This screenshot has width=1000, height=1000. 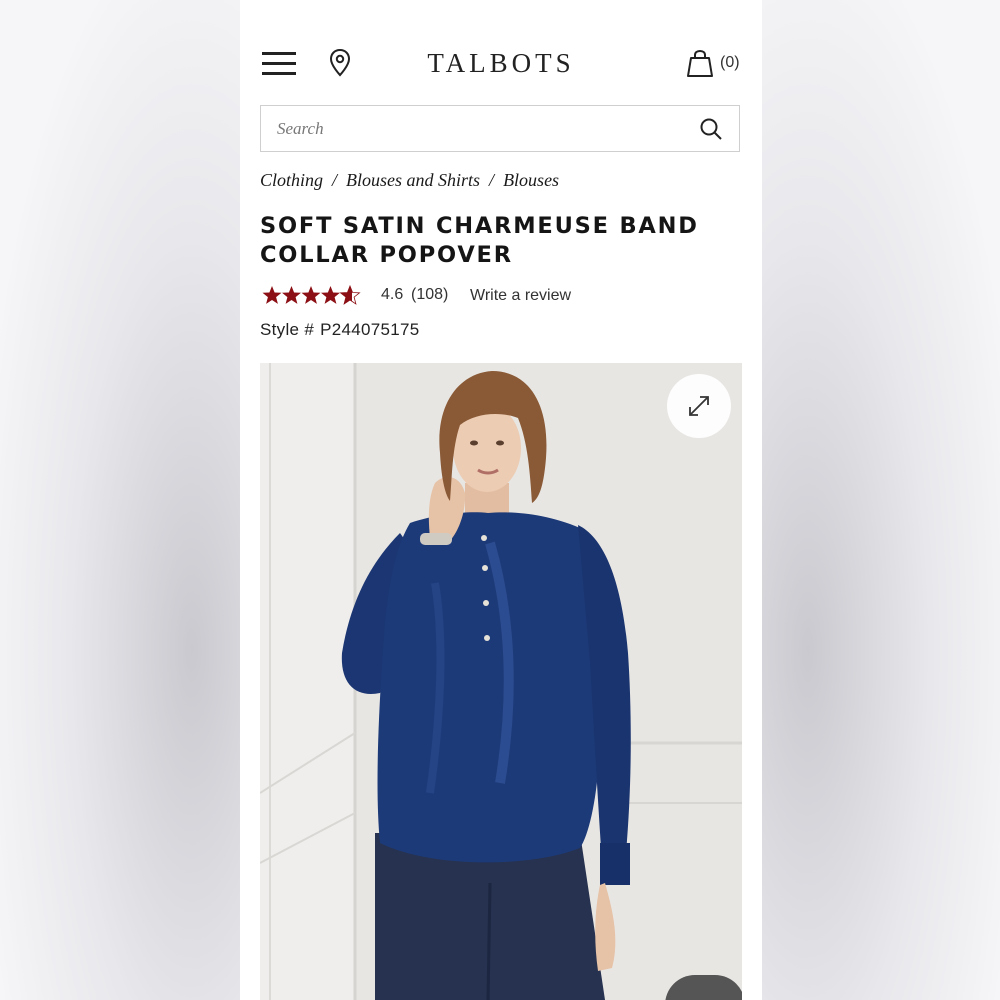 What do you see at coordinates (291, 180) in the screenshot?
I see `breadcrumb-clothing: Clothing` at bounding box center [291, 180].